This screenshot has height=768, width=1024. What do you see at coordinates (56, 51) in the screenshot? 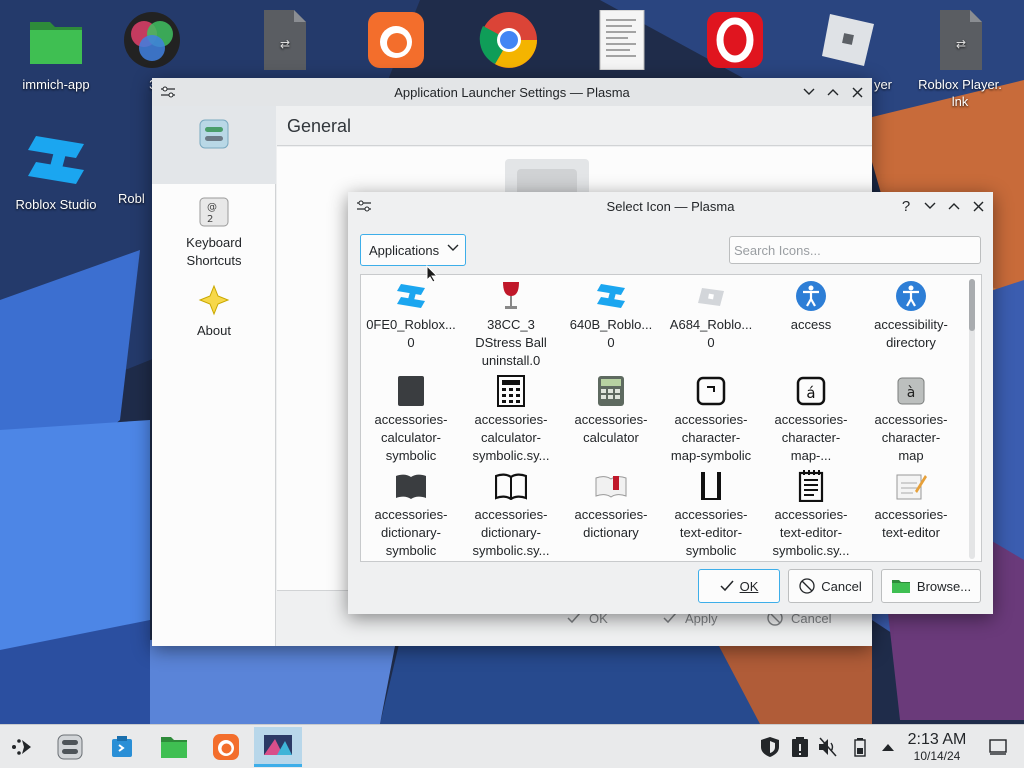
I see `desktop-icon-immich-app: immich-app` at bounding box center [56, 51].